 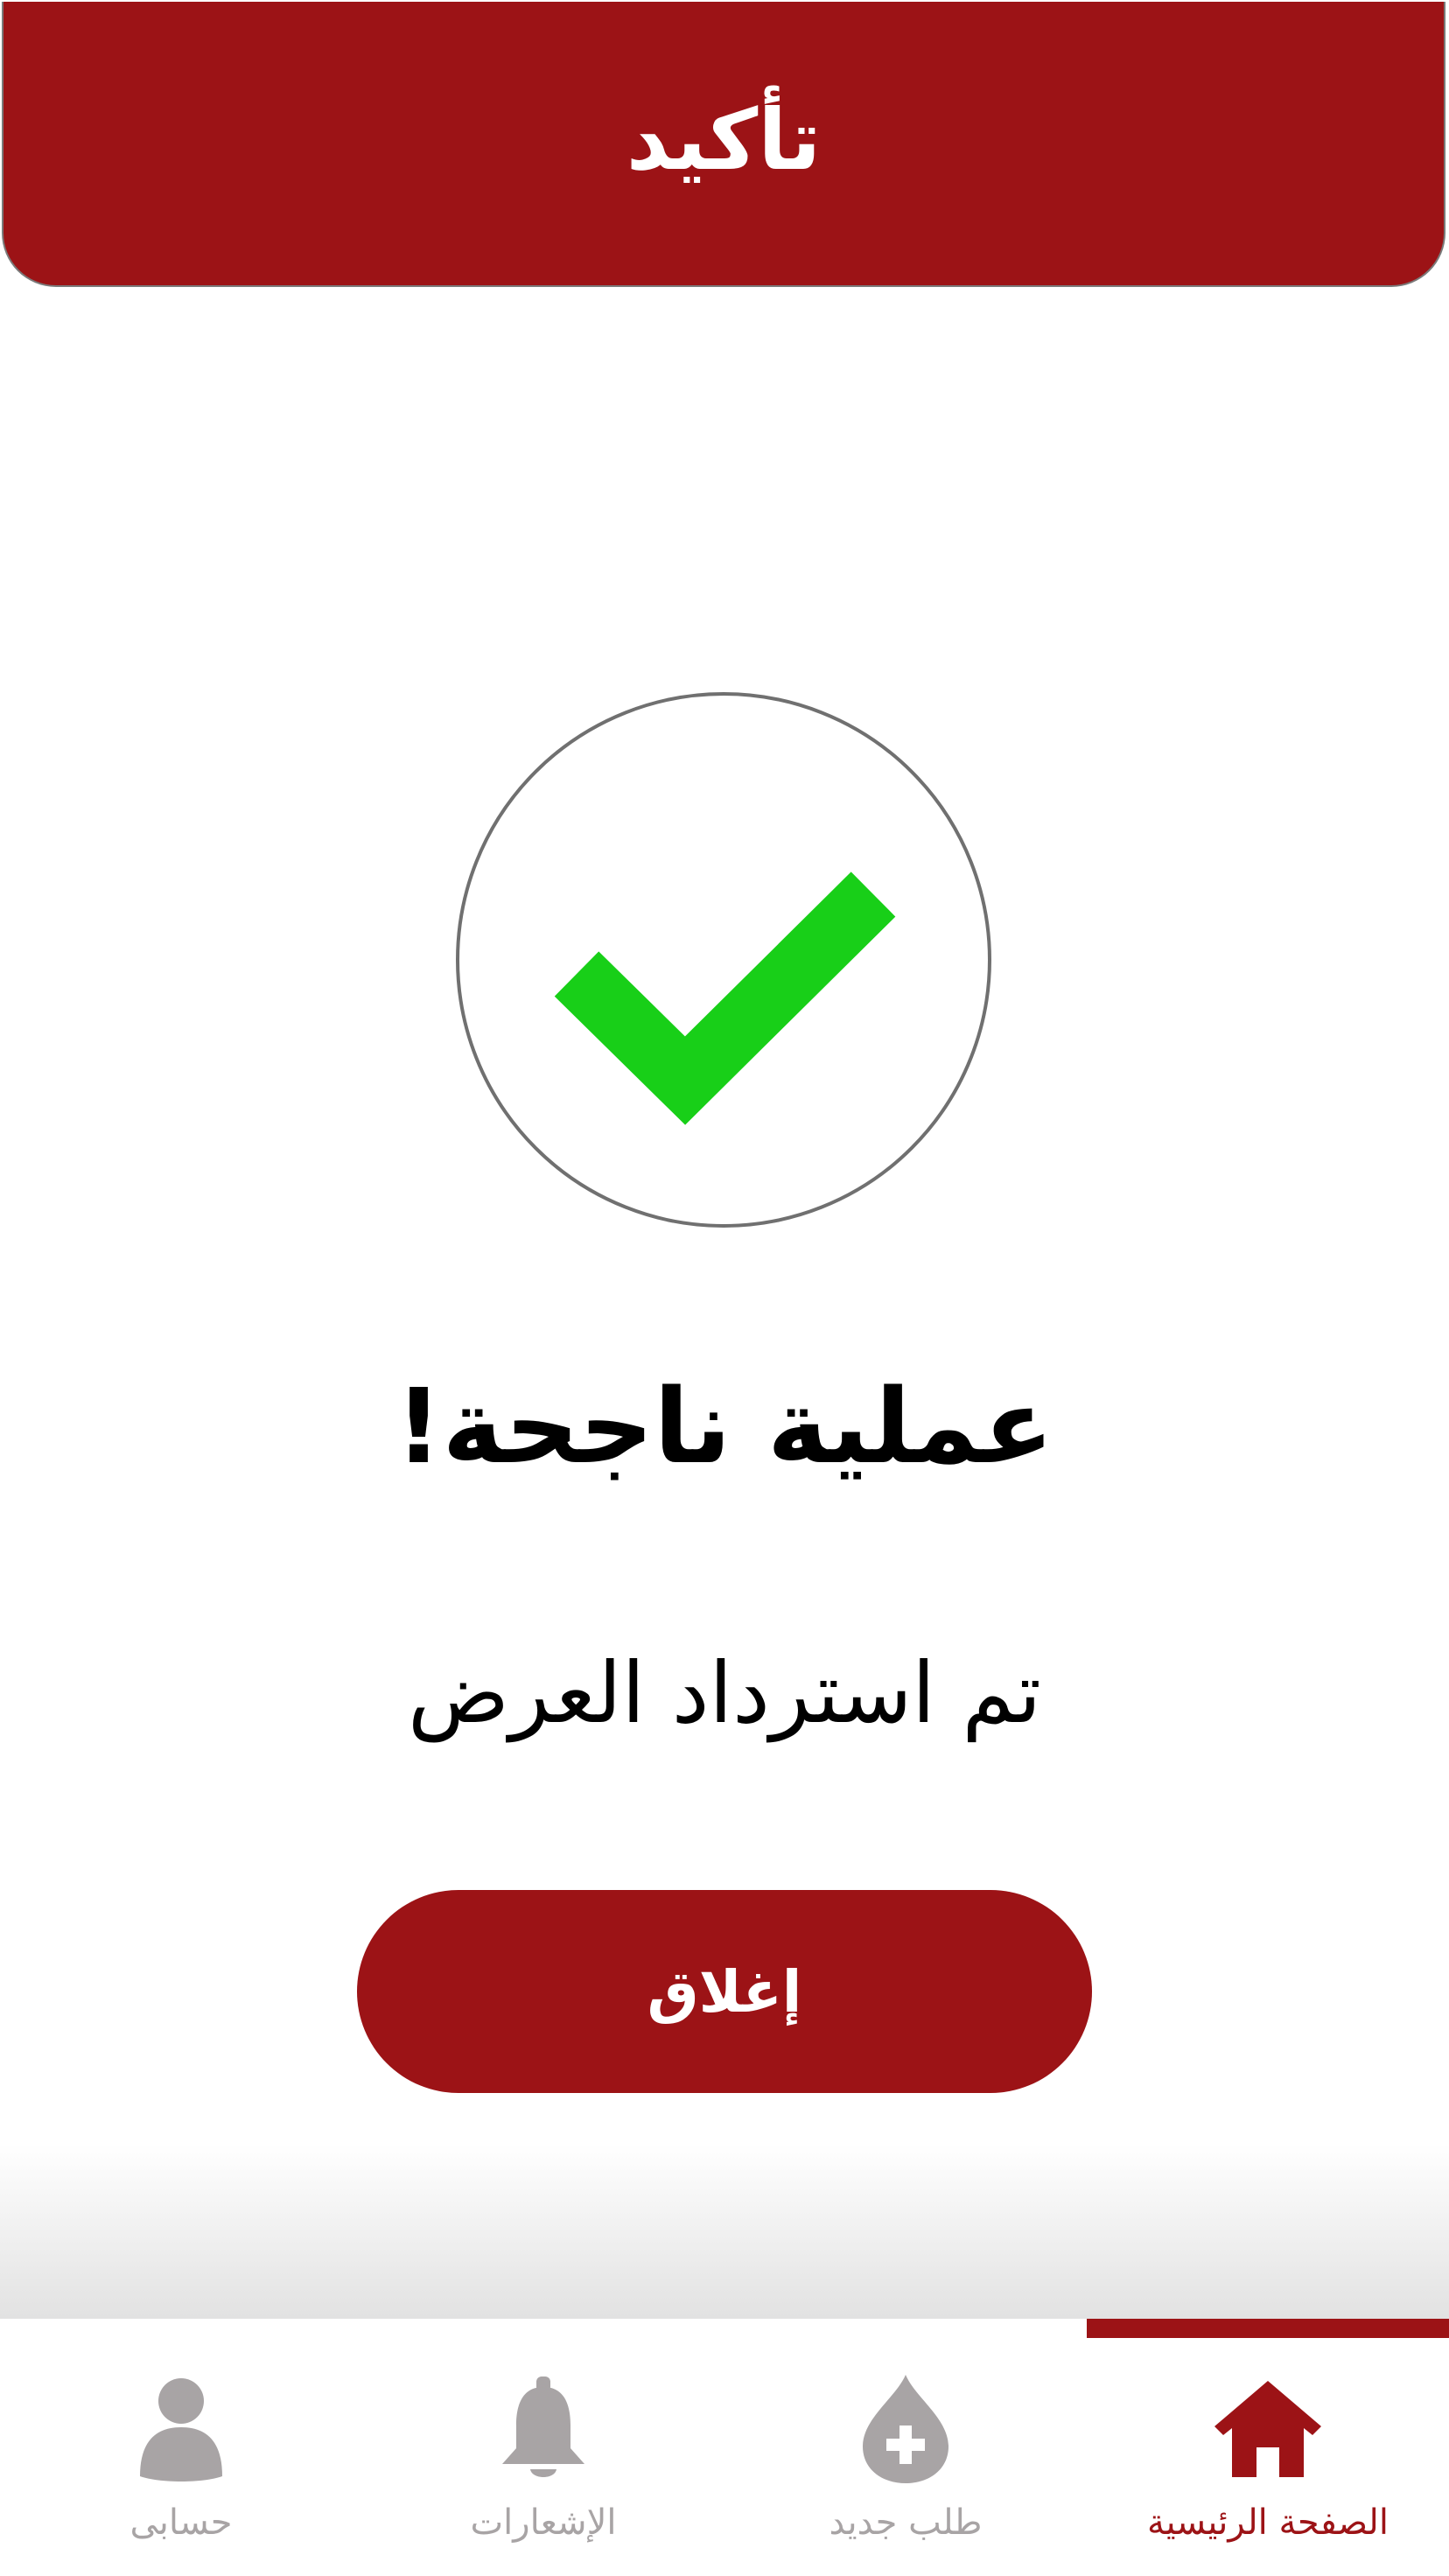 I want to click on bottom-tab-bar: حسابى الإشعارات طلب جديد الصفحة الرئيسية, so click(x=724, y=2447).